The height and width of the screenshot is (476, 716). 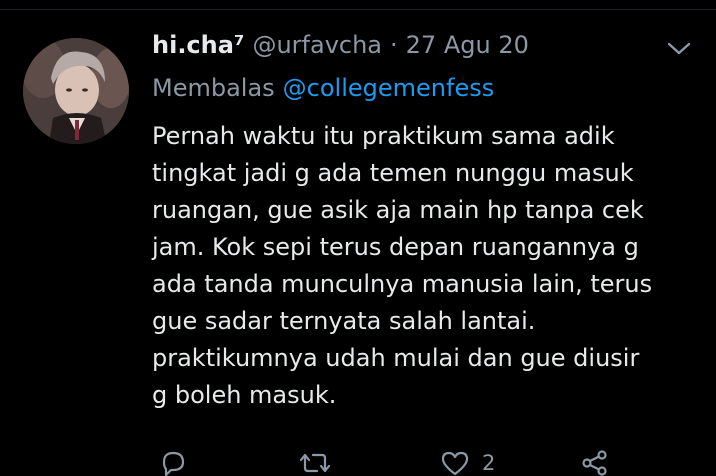 What do you see at coordinates (383, 136) in the screenshot?
I see `tweet-text-line: Pernah waktu itu praktikum sama adik` at bounding box center [383, 136].